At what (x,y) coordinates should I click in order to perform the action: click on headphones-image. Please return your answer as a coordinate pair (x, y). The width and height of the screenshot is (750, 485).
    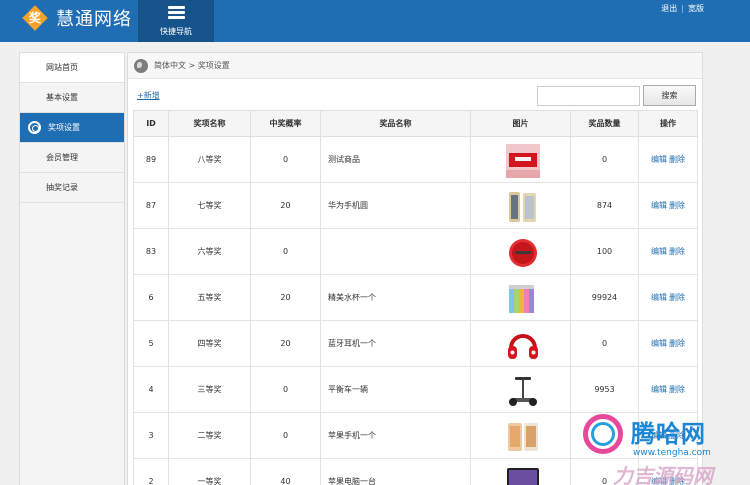
    Looking at the image, I should click on (522, 344).